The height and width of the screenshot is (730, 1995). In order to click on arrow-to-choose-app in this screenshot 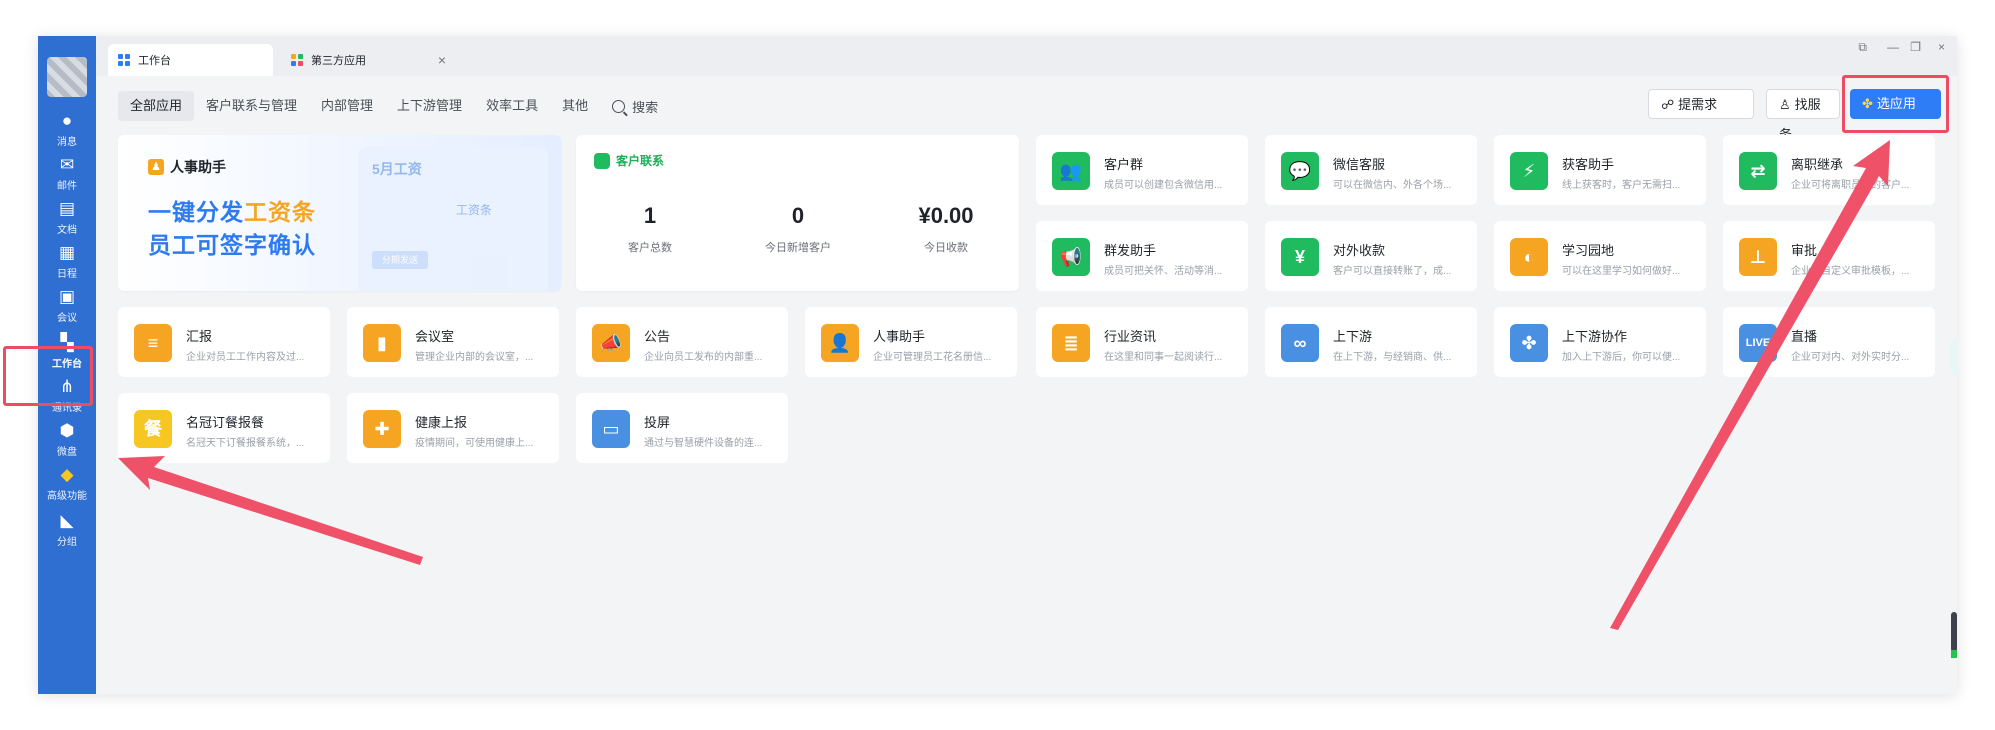, I will do `click(1750, 385)`.